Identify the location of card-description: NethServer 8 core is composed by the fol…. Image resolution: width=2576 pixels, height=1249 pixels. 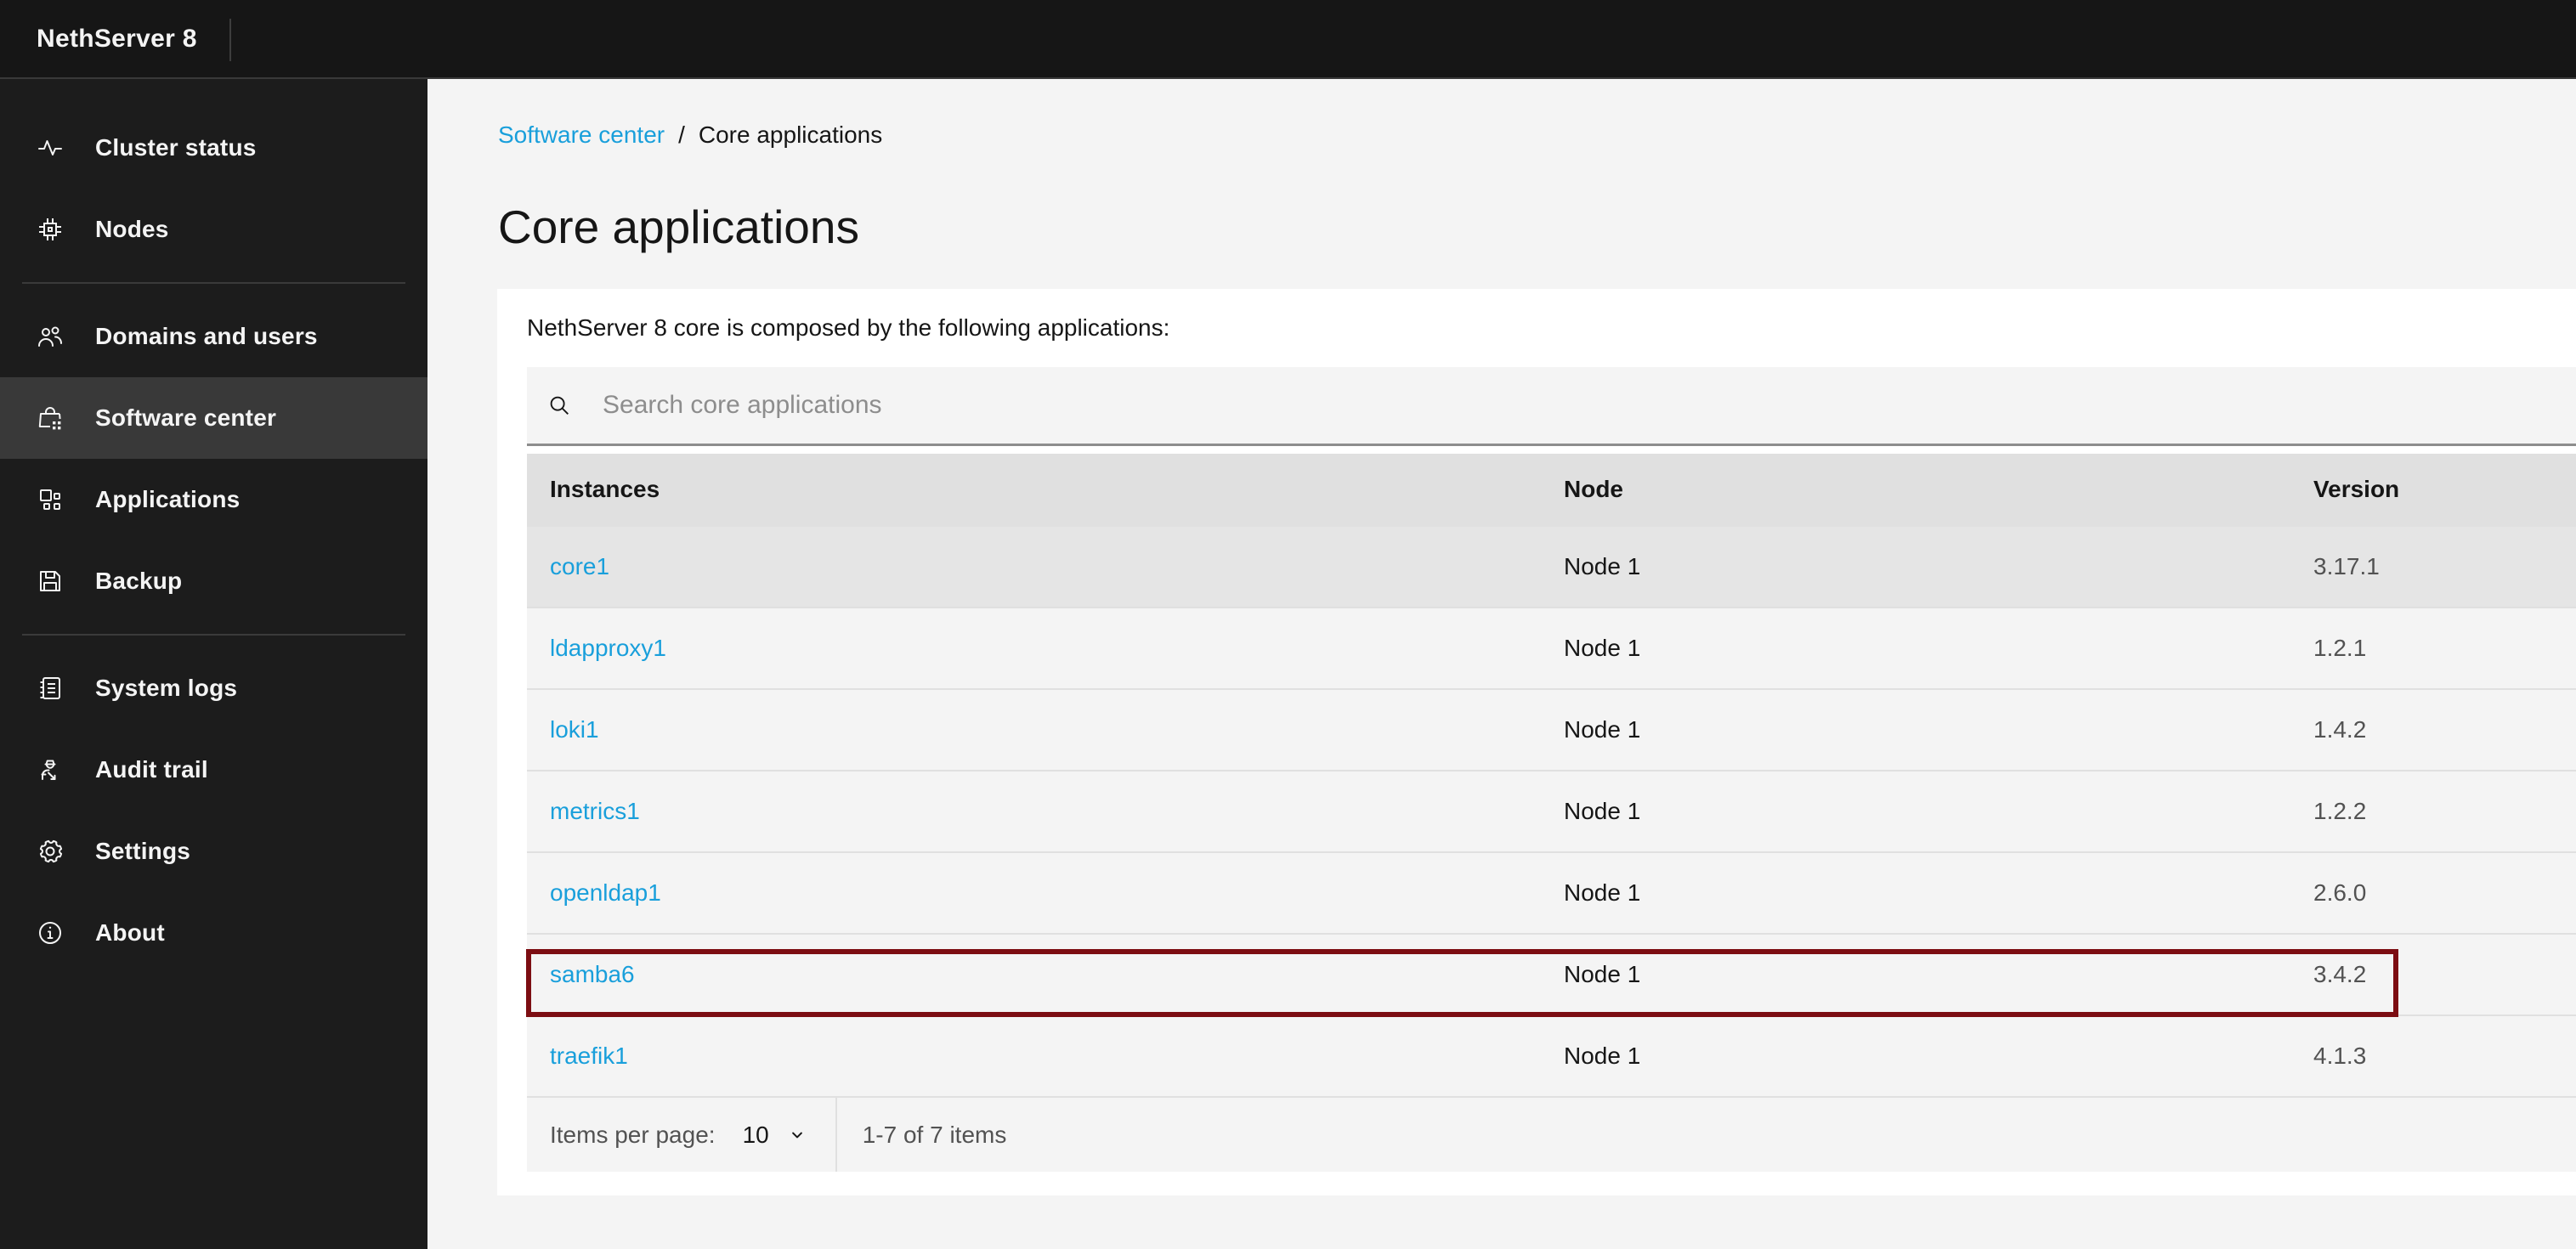
(848, 327).